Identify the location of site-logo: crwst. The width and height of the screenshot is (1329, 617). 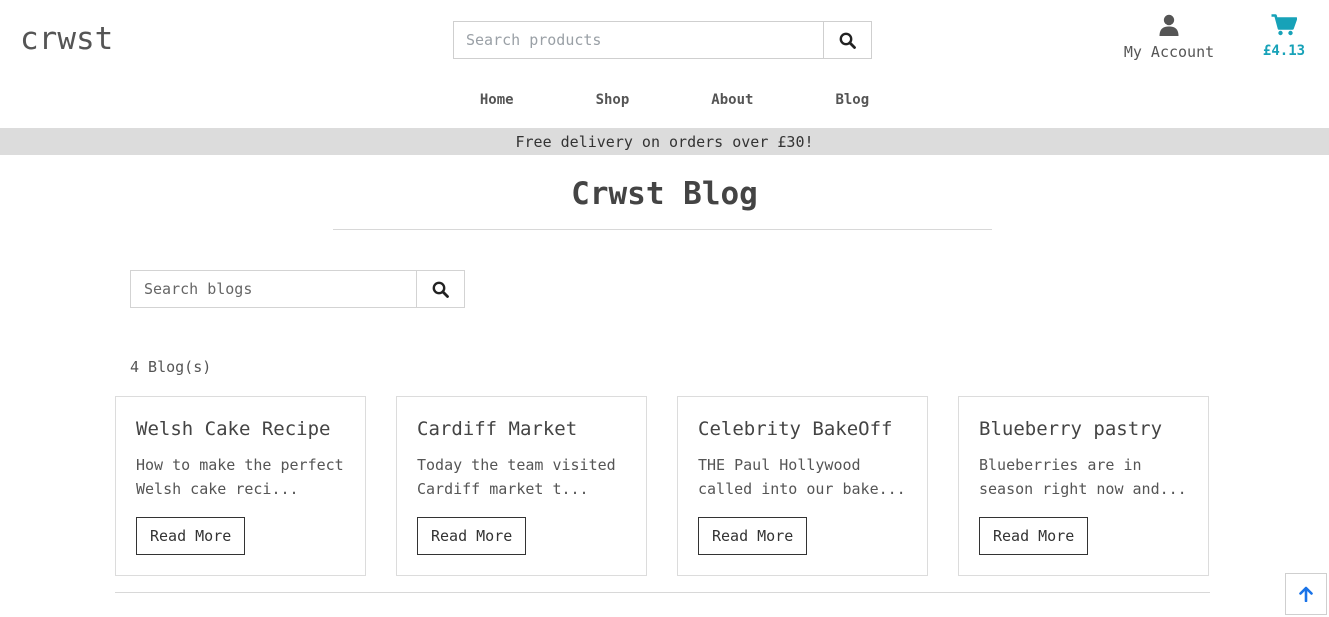
(66, 39).